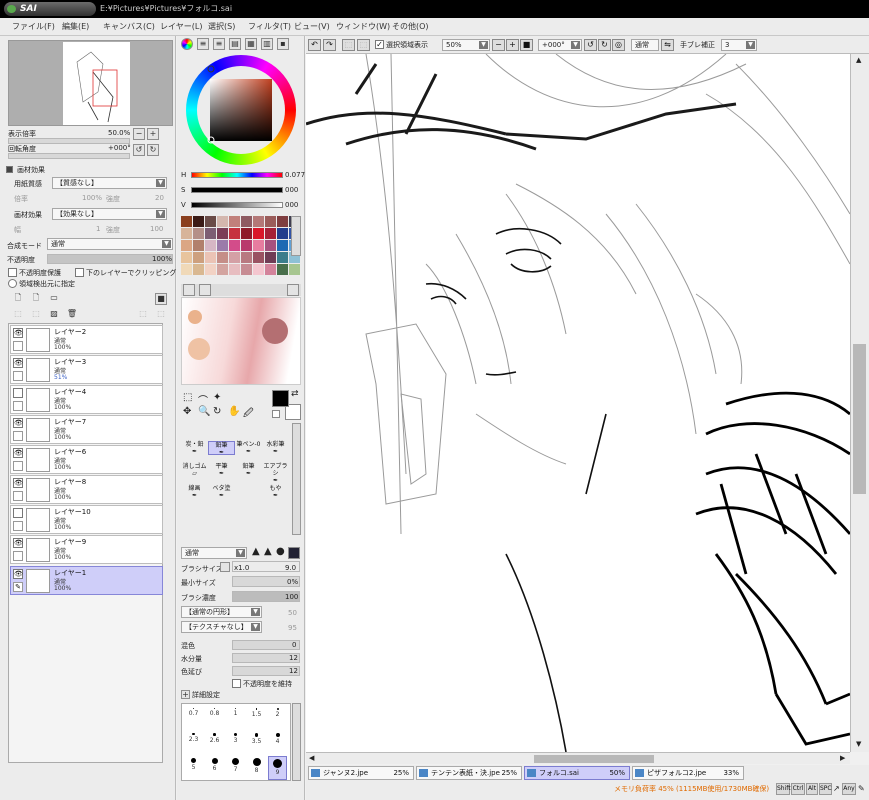  Describe the element at coordinates (269, 26) in the screenshot. I see `menu-filter: フィルタ(T)` at that location.